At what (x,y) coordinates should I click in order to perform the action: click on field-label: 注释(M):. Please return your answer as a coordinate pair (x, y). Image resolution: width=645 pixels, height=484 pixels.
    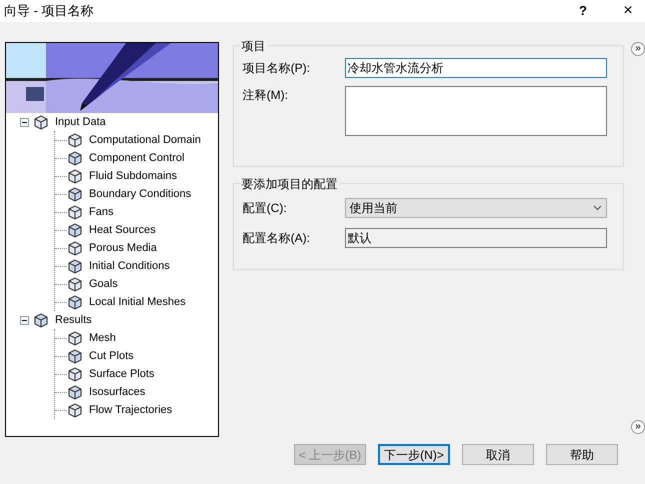
    Looking at the image, I should click on (265, 95).